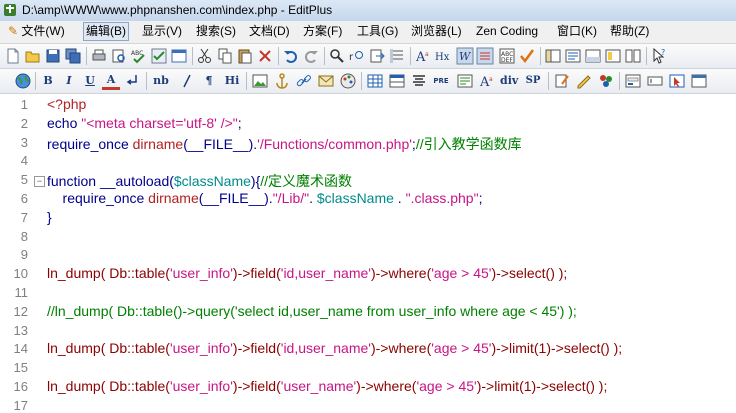  What do you see at coordinates (573, 56) in the screenshot?
I see `cliptext-window-icon` at bounding box center [573, 56].